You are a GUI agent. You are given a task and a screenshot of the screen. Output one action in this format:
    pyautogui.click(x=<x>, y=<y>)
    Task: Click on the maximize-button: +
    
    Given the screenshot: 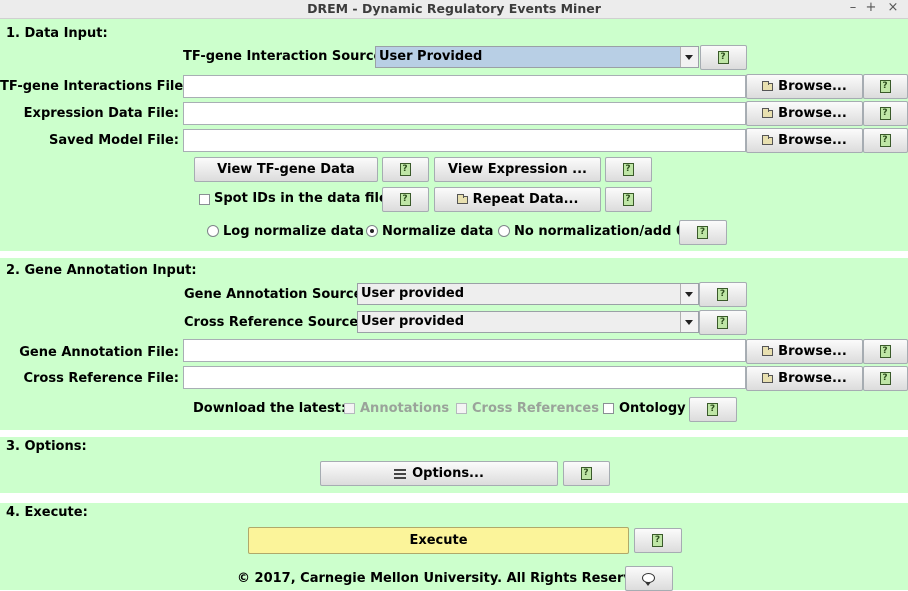 What is the action you would take?
    pyautogui.click(x=871, y=8)
    